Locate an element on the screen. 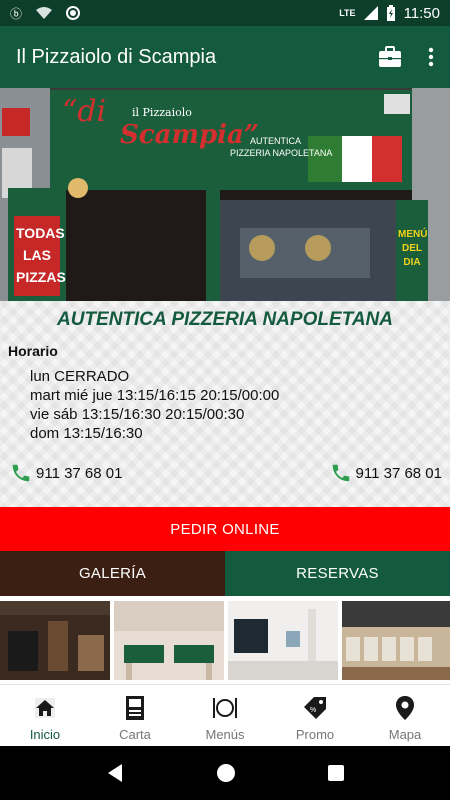  phone-link-left: 911 37 68 01 is located at coordinates (66, 473).